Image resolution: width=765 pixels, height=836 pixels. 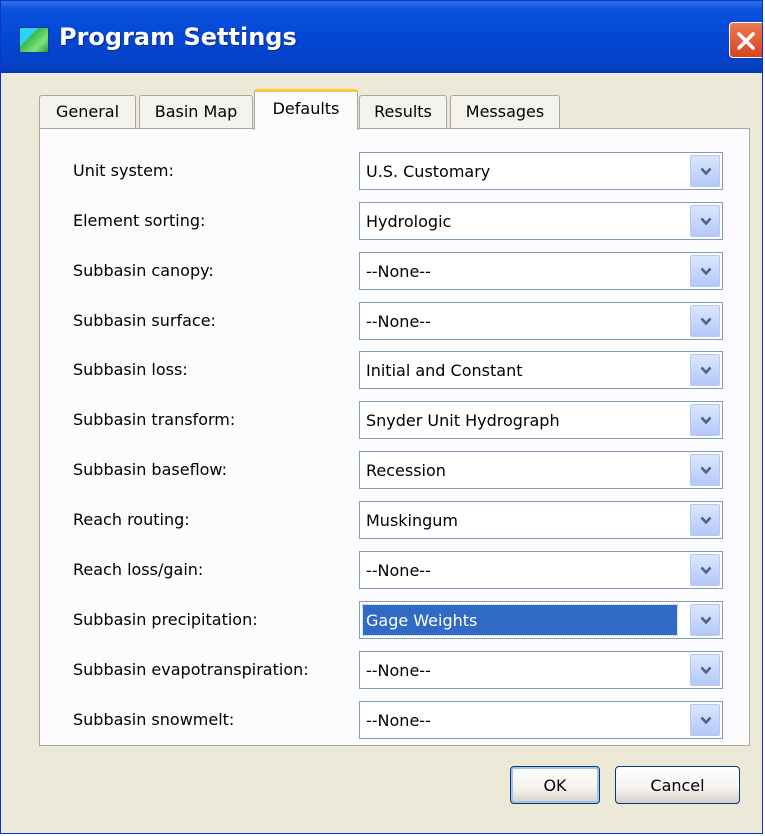 I want to click on subbasin-surface-value: --None--, so click(x=398, y=321).